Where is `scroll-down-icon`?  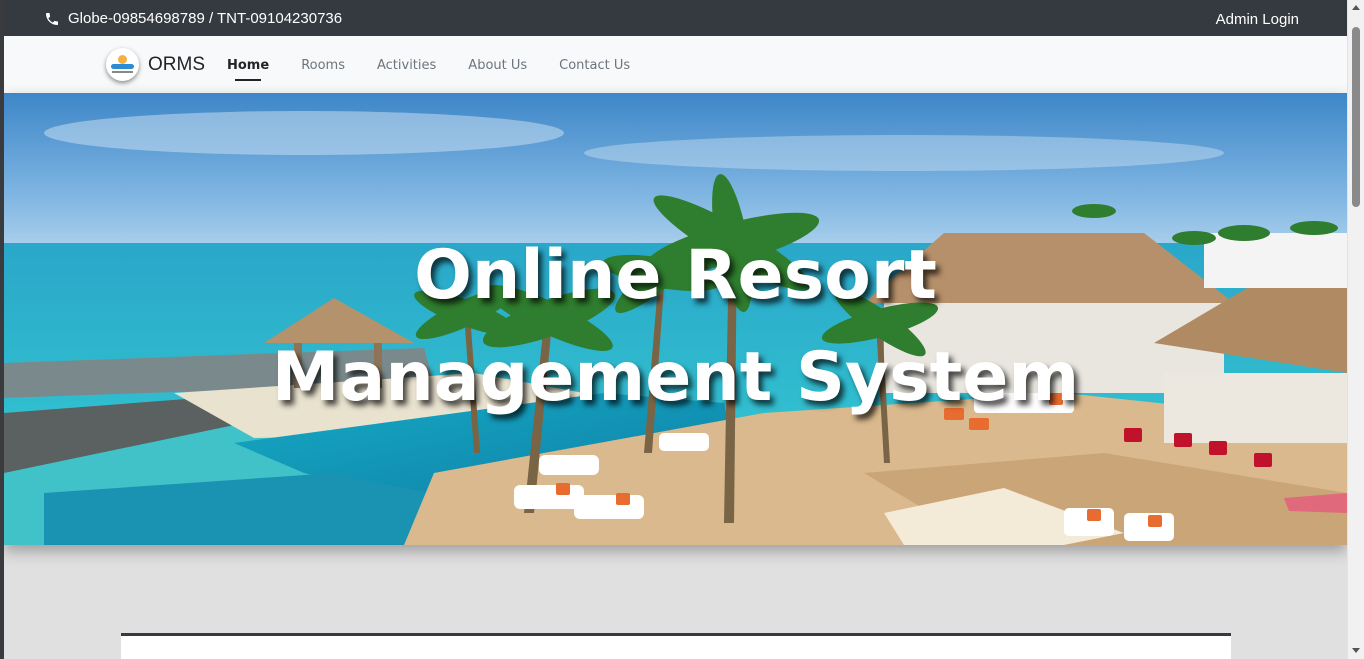
scroll-down-icon is located at coordinates (1356, 650).